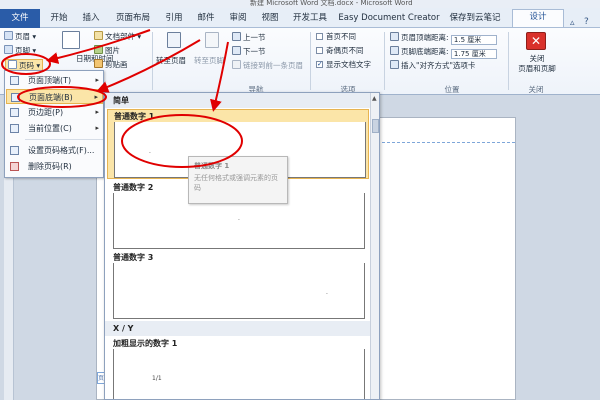  Describe the element at coordinates (91, 19) in the screenshot. I see `tab-insert: 插入` at that location.